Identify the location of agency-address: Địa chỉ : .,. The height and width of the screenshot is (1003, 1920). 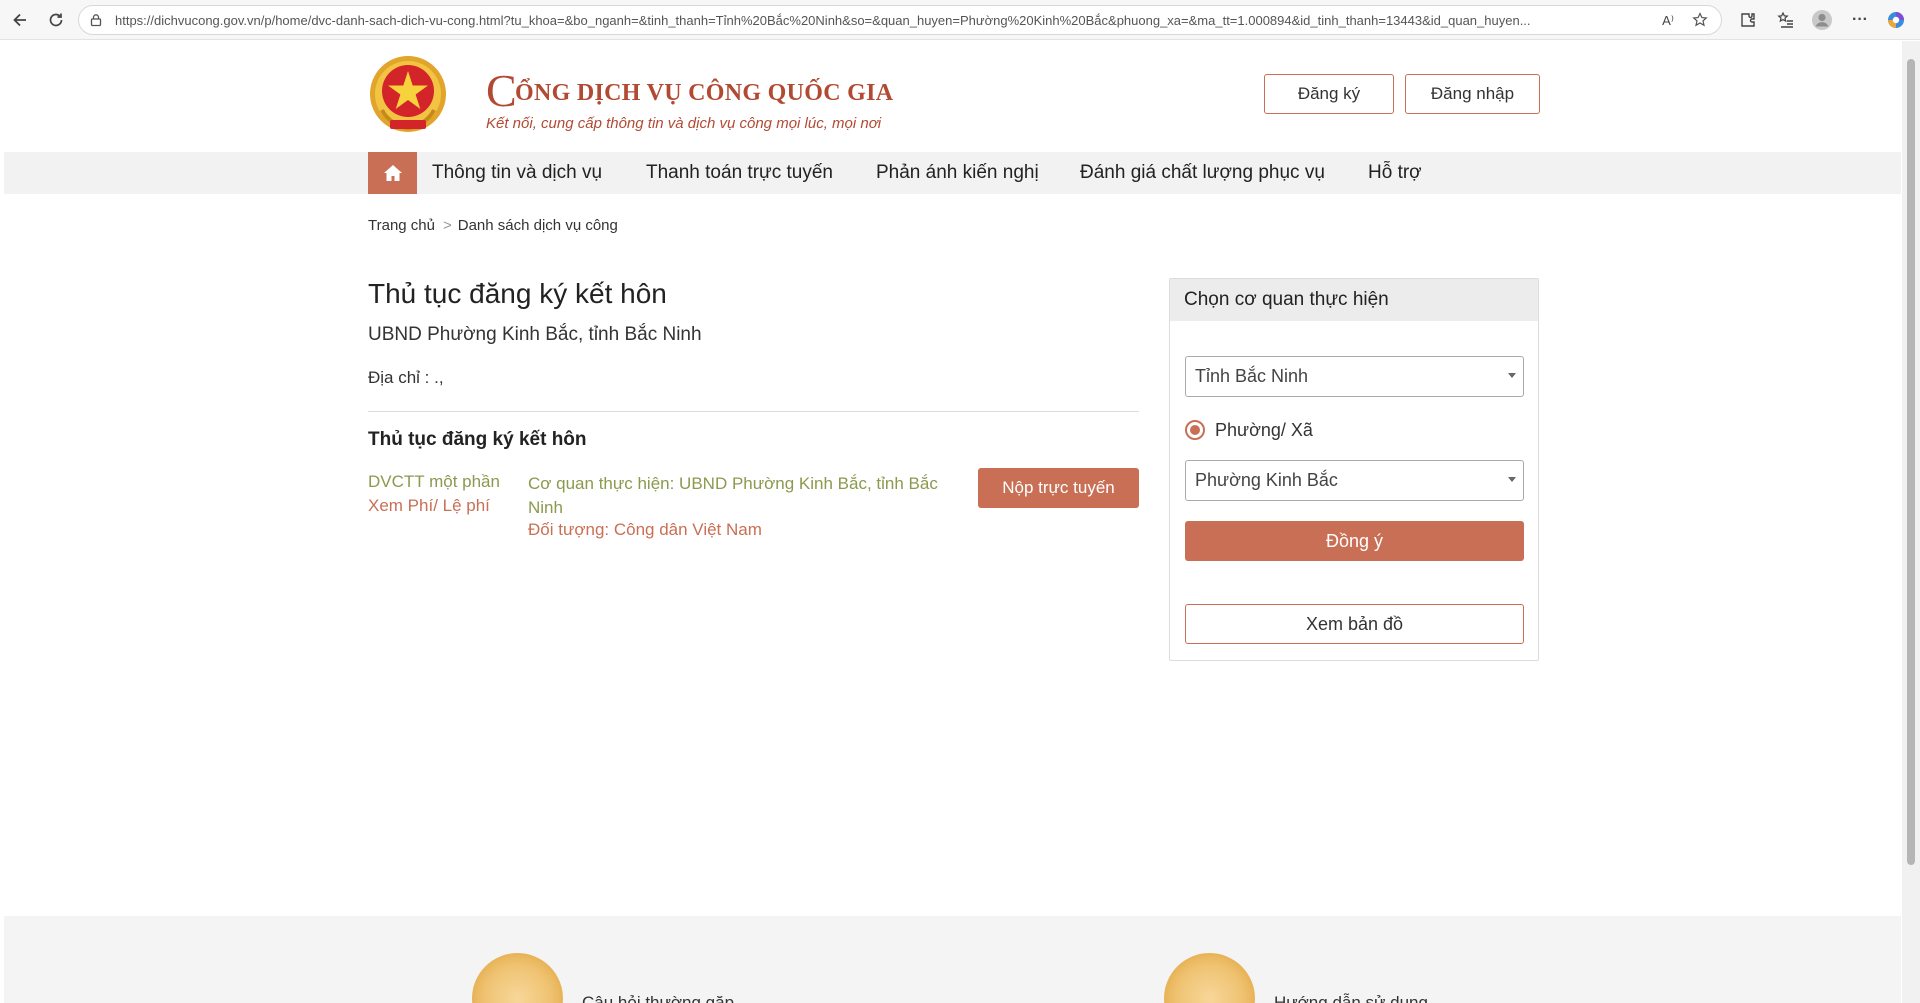
(406, 377).